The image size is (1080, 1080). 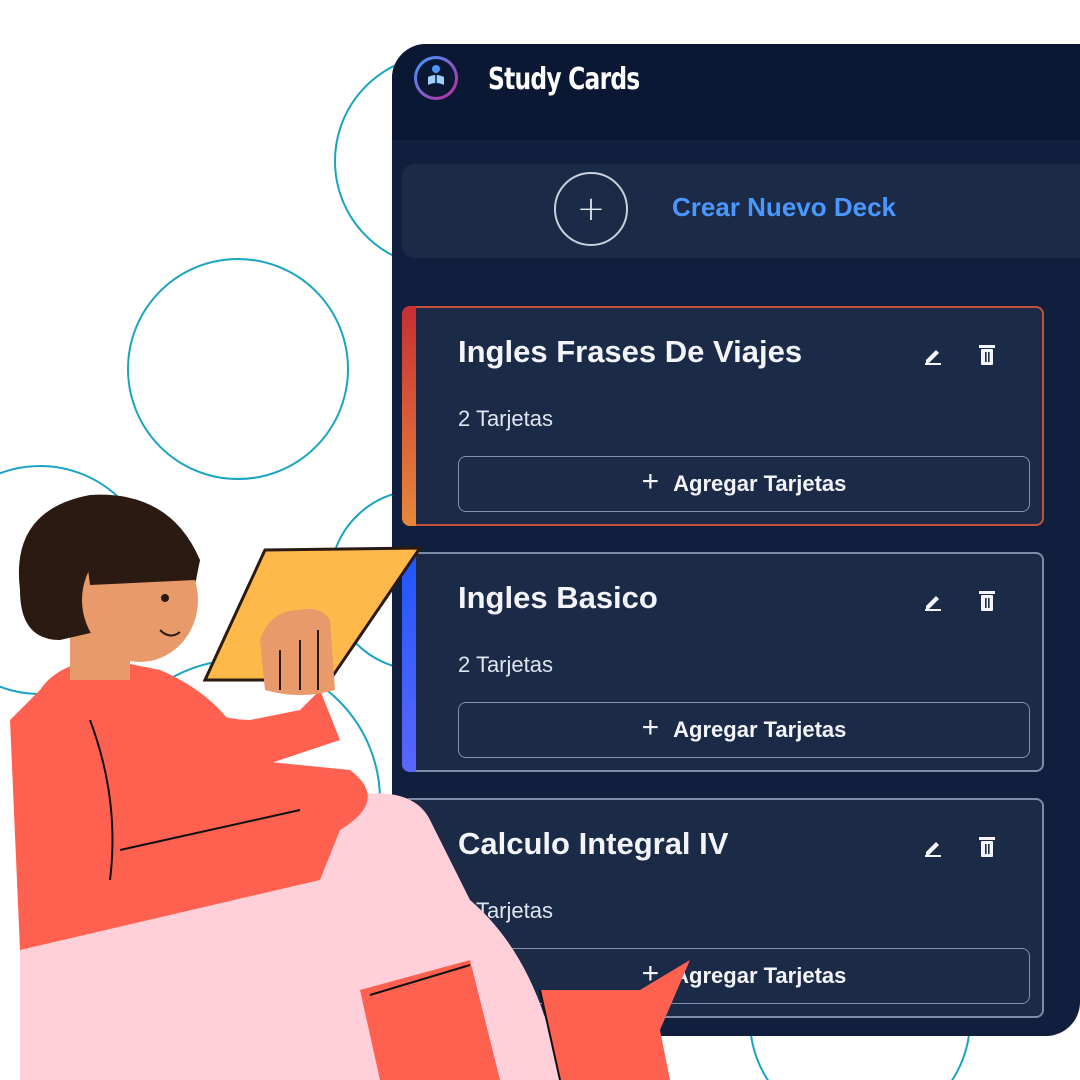 I want to click on create-deck-button: + Crear Nuevo Deck, so click(x=741, y=211).